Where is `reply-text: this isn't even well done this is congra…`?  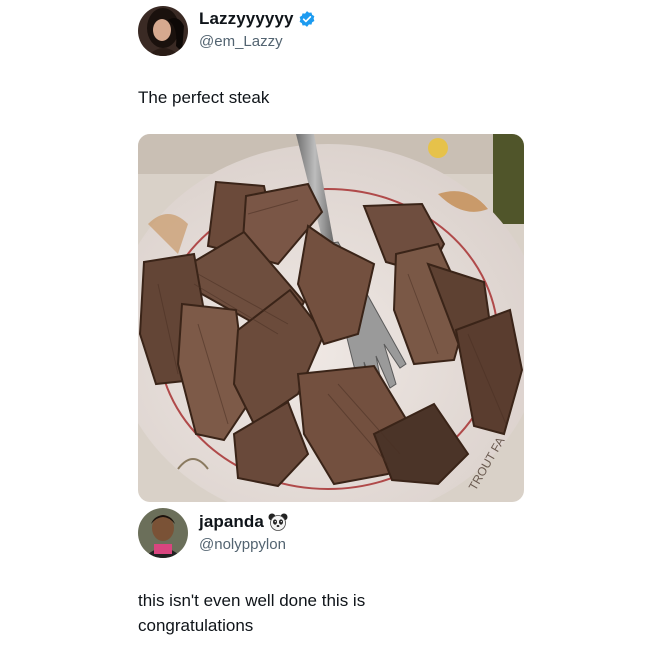 reply-text: this isn't even well done this is congra… is located at coordinates (252, 613).